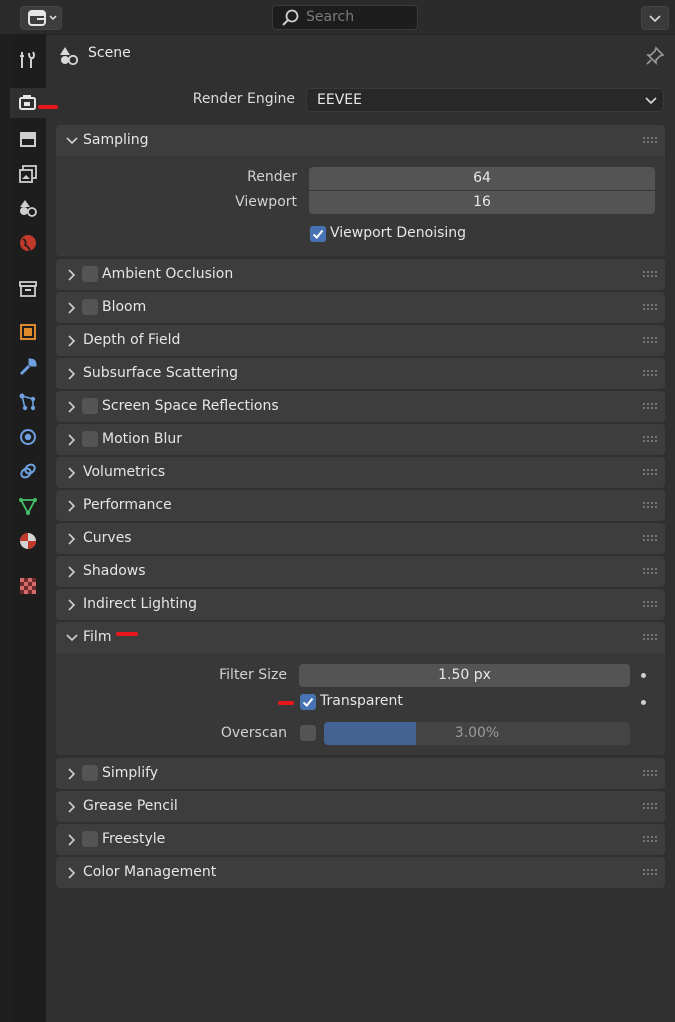 The image size is (675, 1022). What do you see at coordinates (90, 406) in the screenshot?
I see `ssr-checkbox` at bounding box center [90, 406].